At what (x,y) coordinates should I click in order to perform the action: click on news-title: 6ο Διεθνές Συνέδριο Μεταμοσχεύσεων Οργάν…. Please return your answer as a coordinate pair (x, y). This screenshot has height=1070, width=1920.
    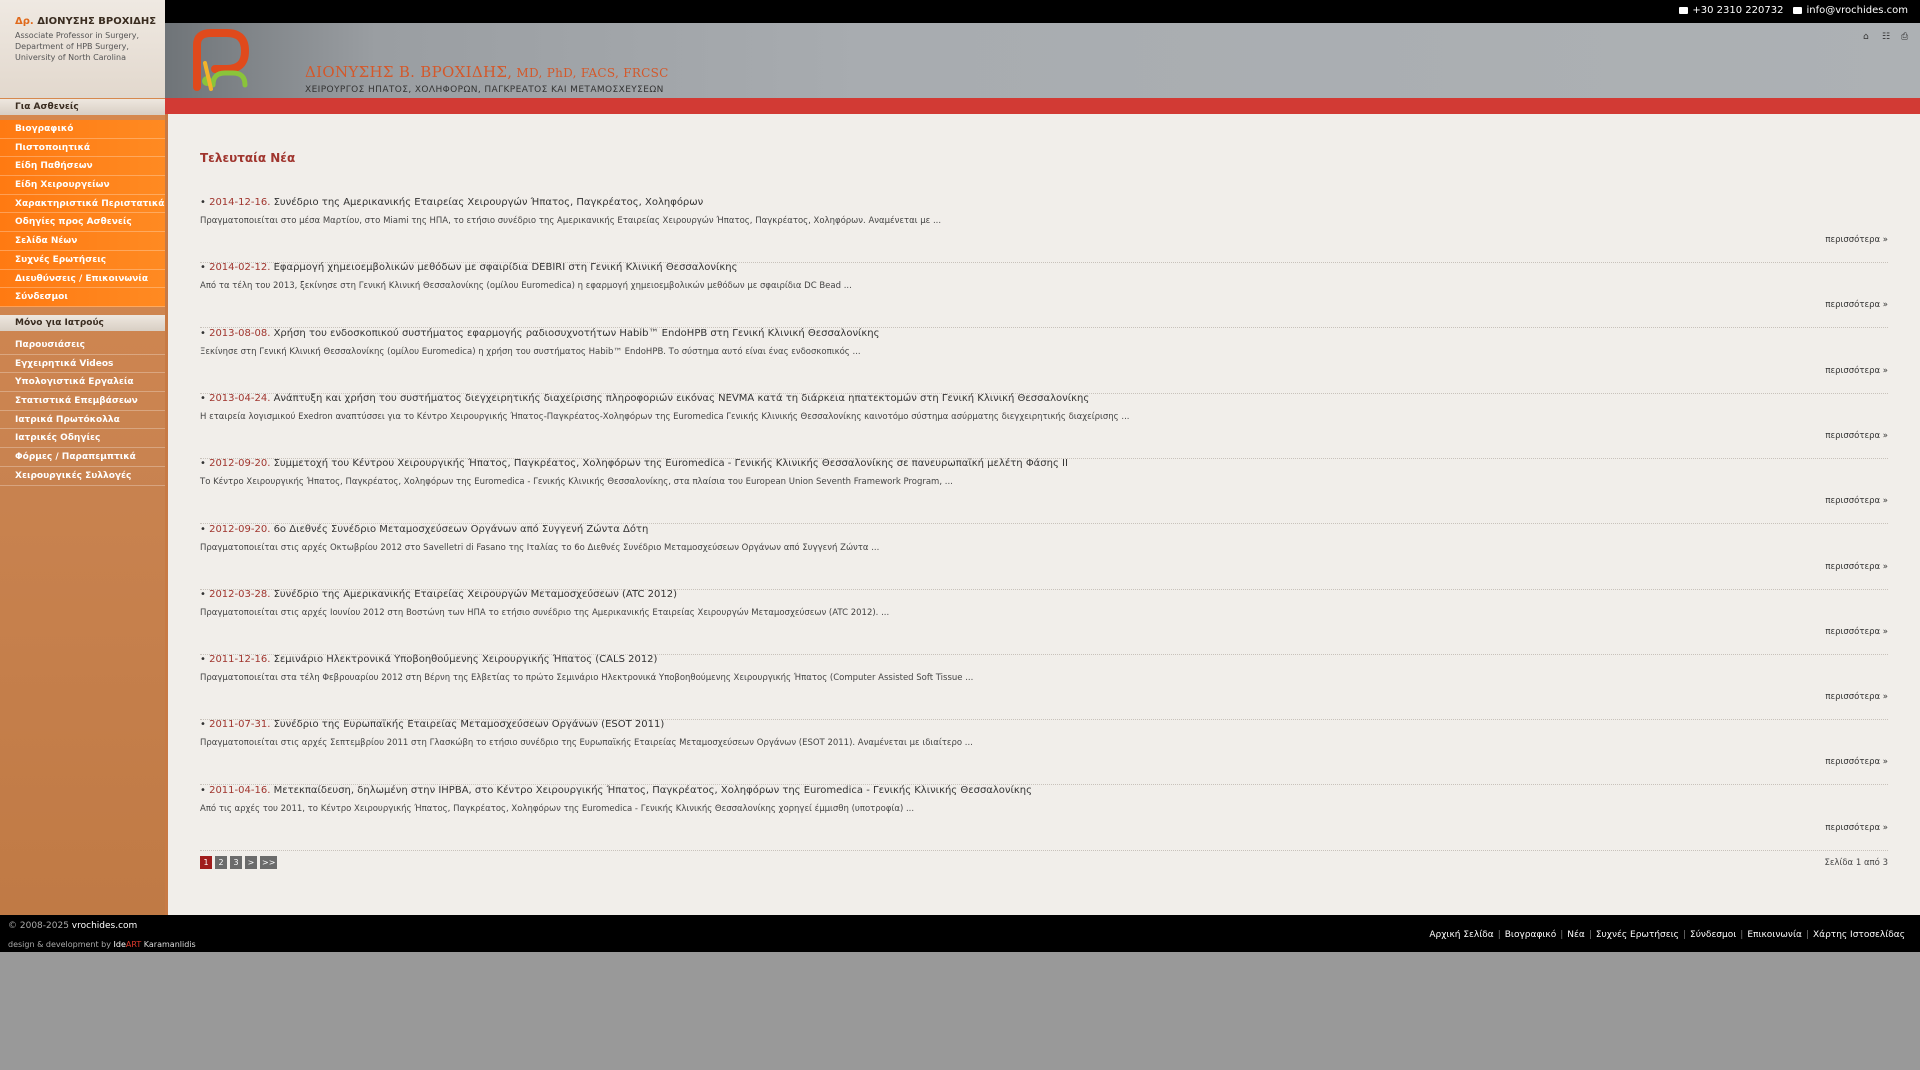
    Looking at the image, I should click on (461, 529).